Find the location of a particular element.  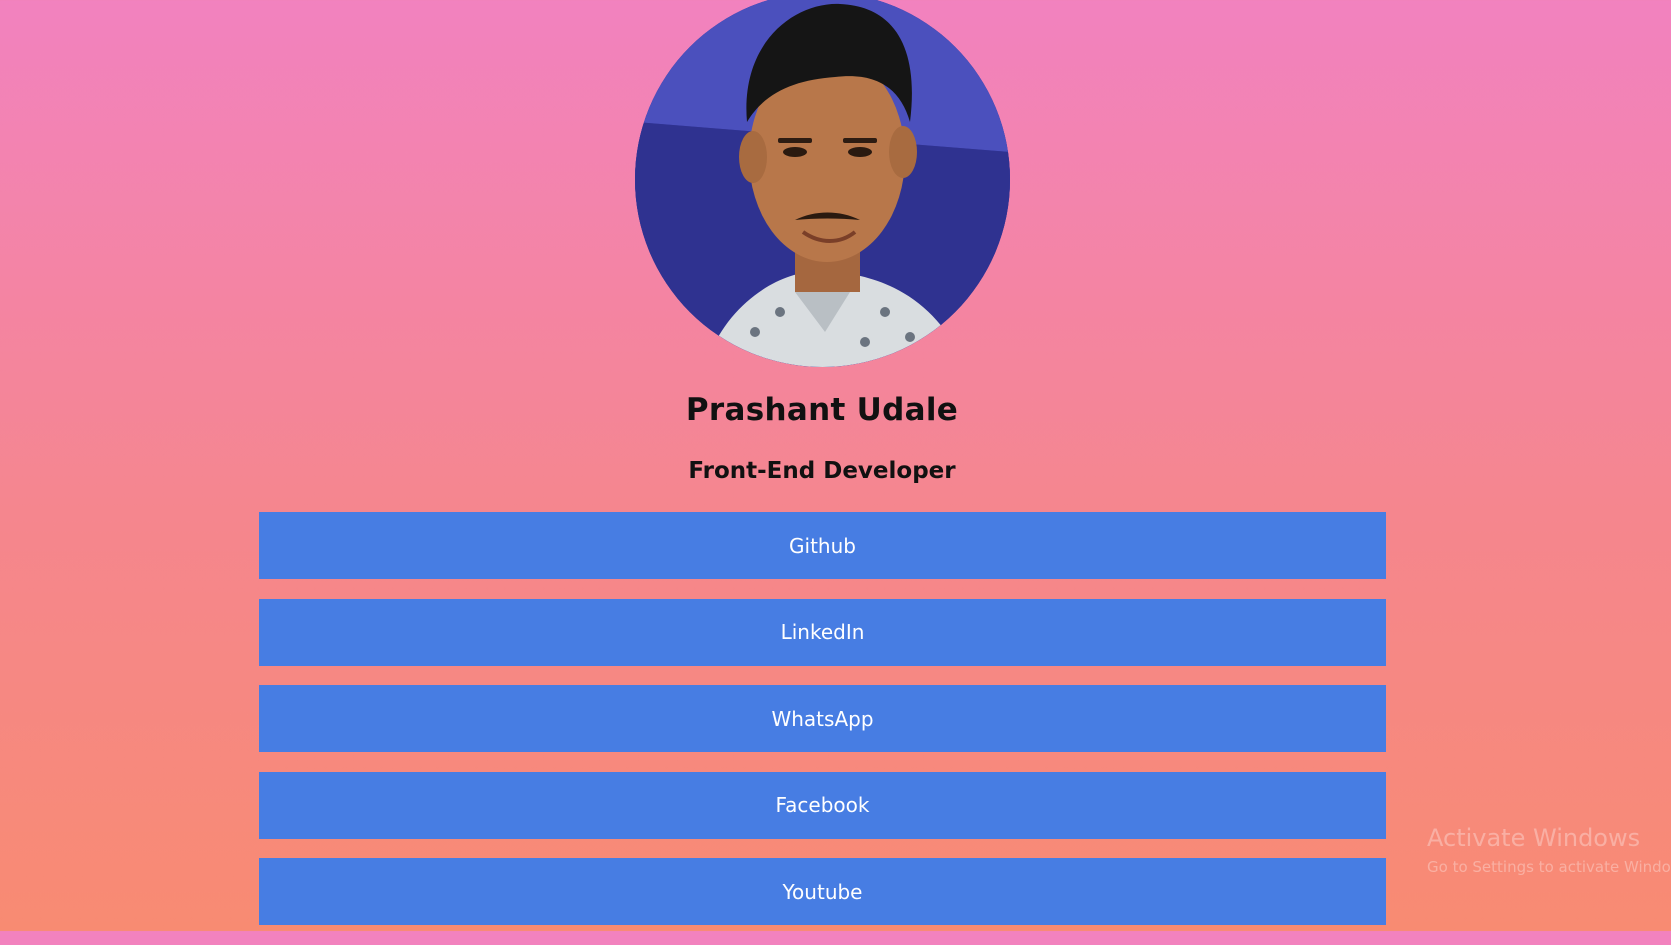

facebook-link-button: Facebook is located at coordinates (822, 805).